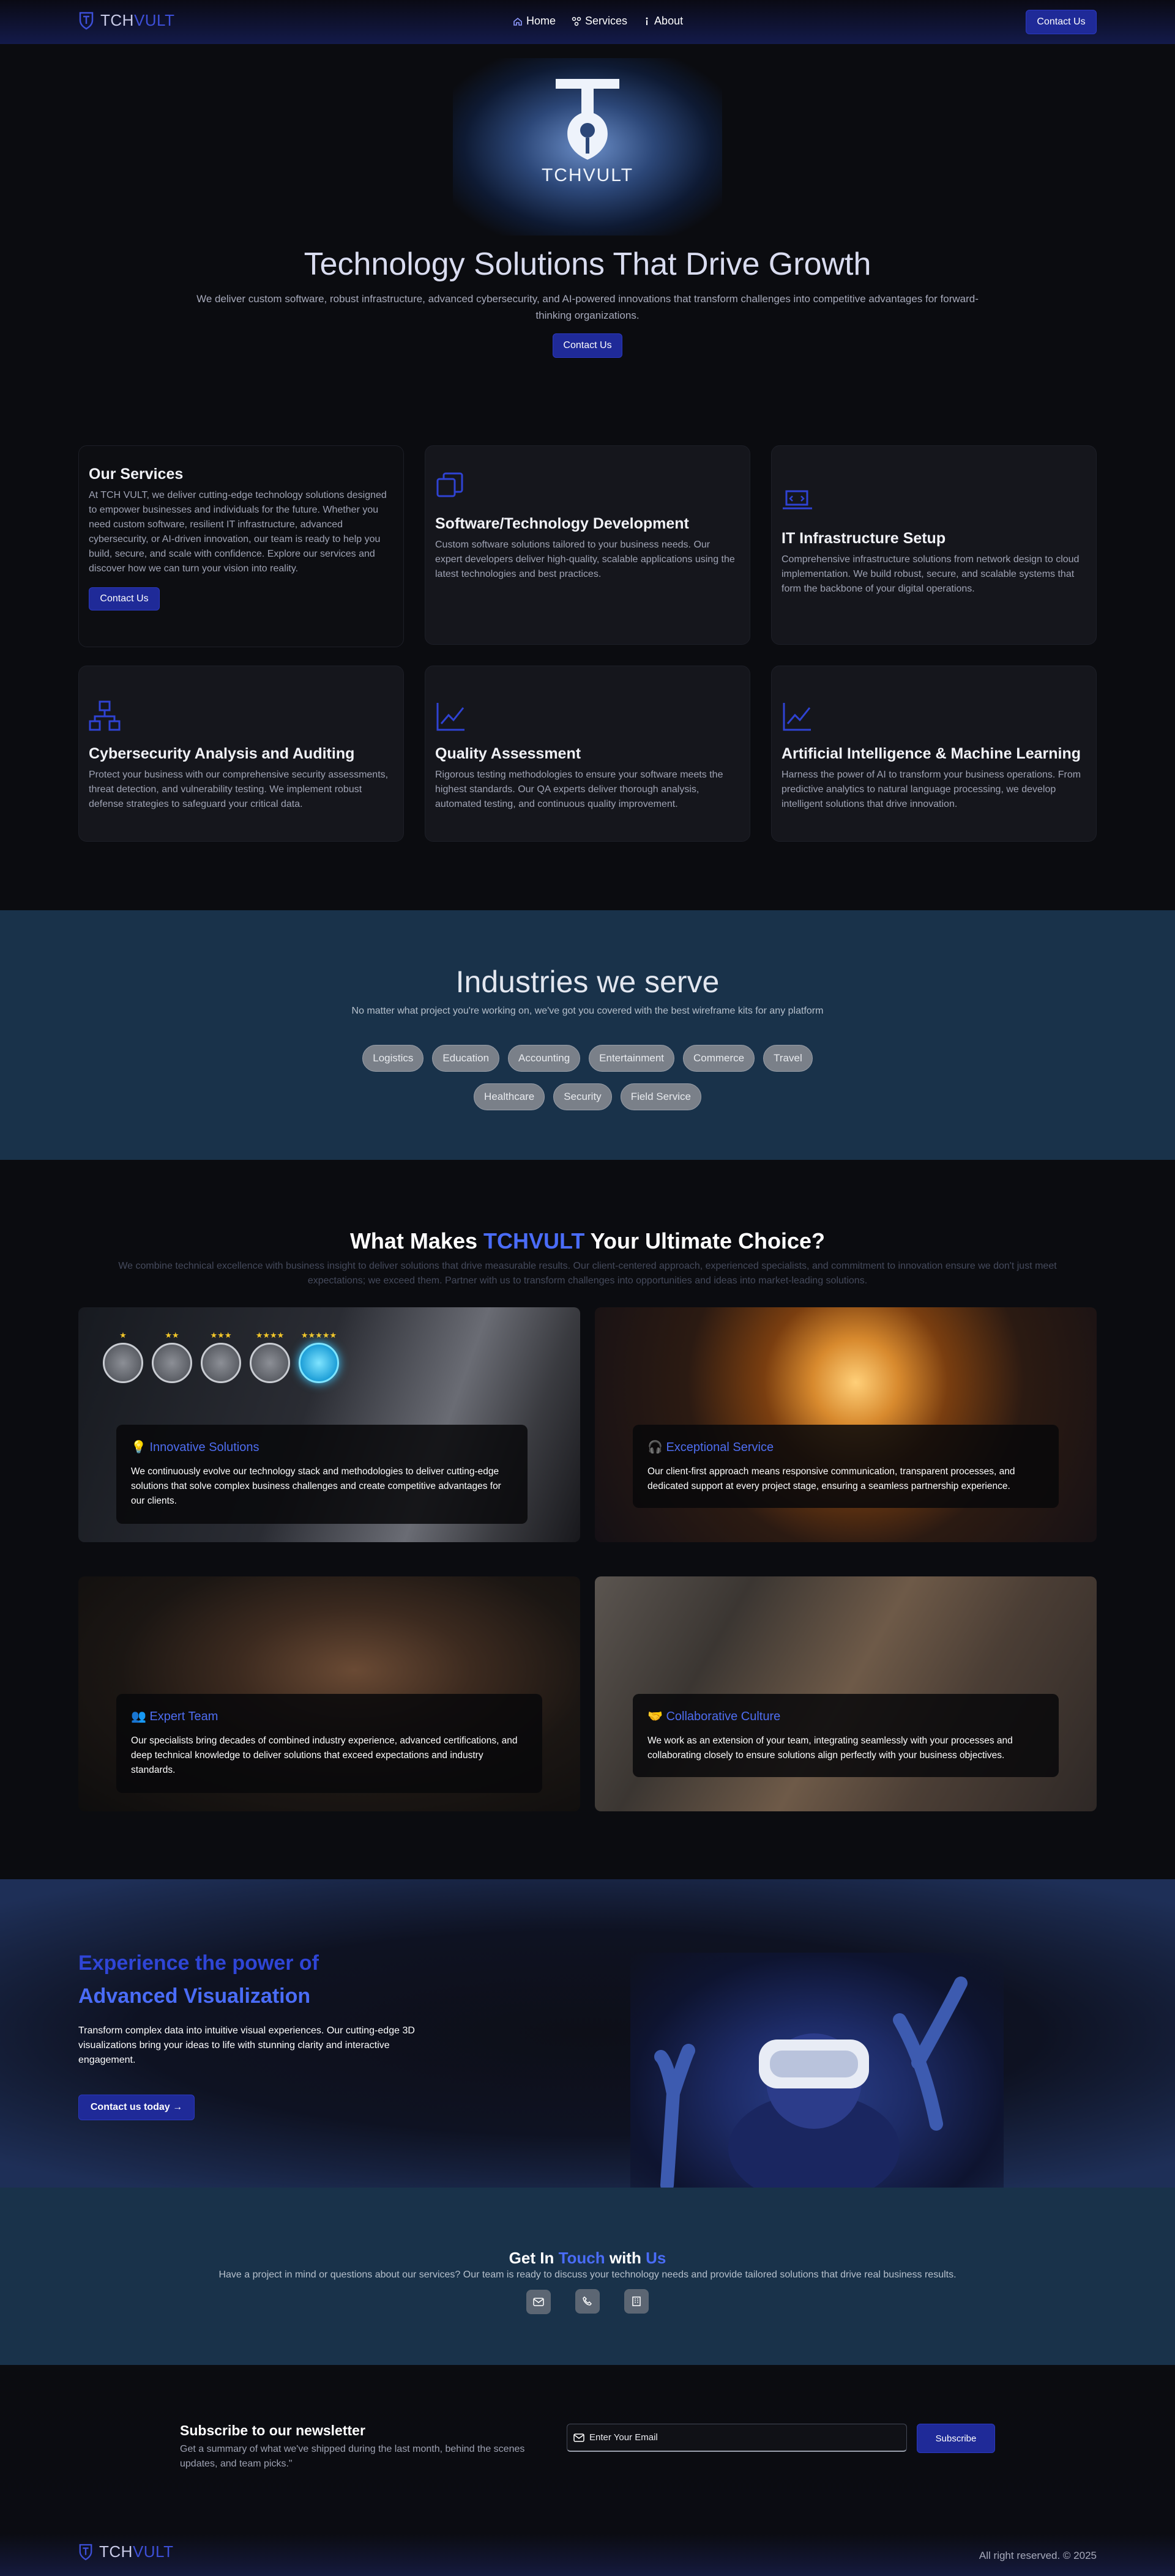 This screenshot has height=2576, width=1175. What do you see at coordinates (656, 2258) in the screenshot?
I see `contact-title-d: Us` at bounding box center [656, 2258].